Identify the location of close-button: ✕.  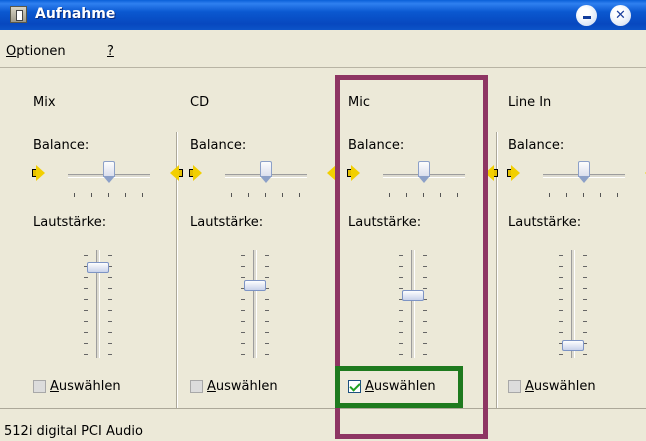
(620, 15).